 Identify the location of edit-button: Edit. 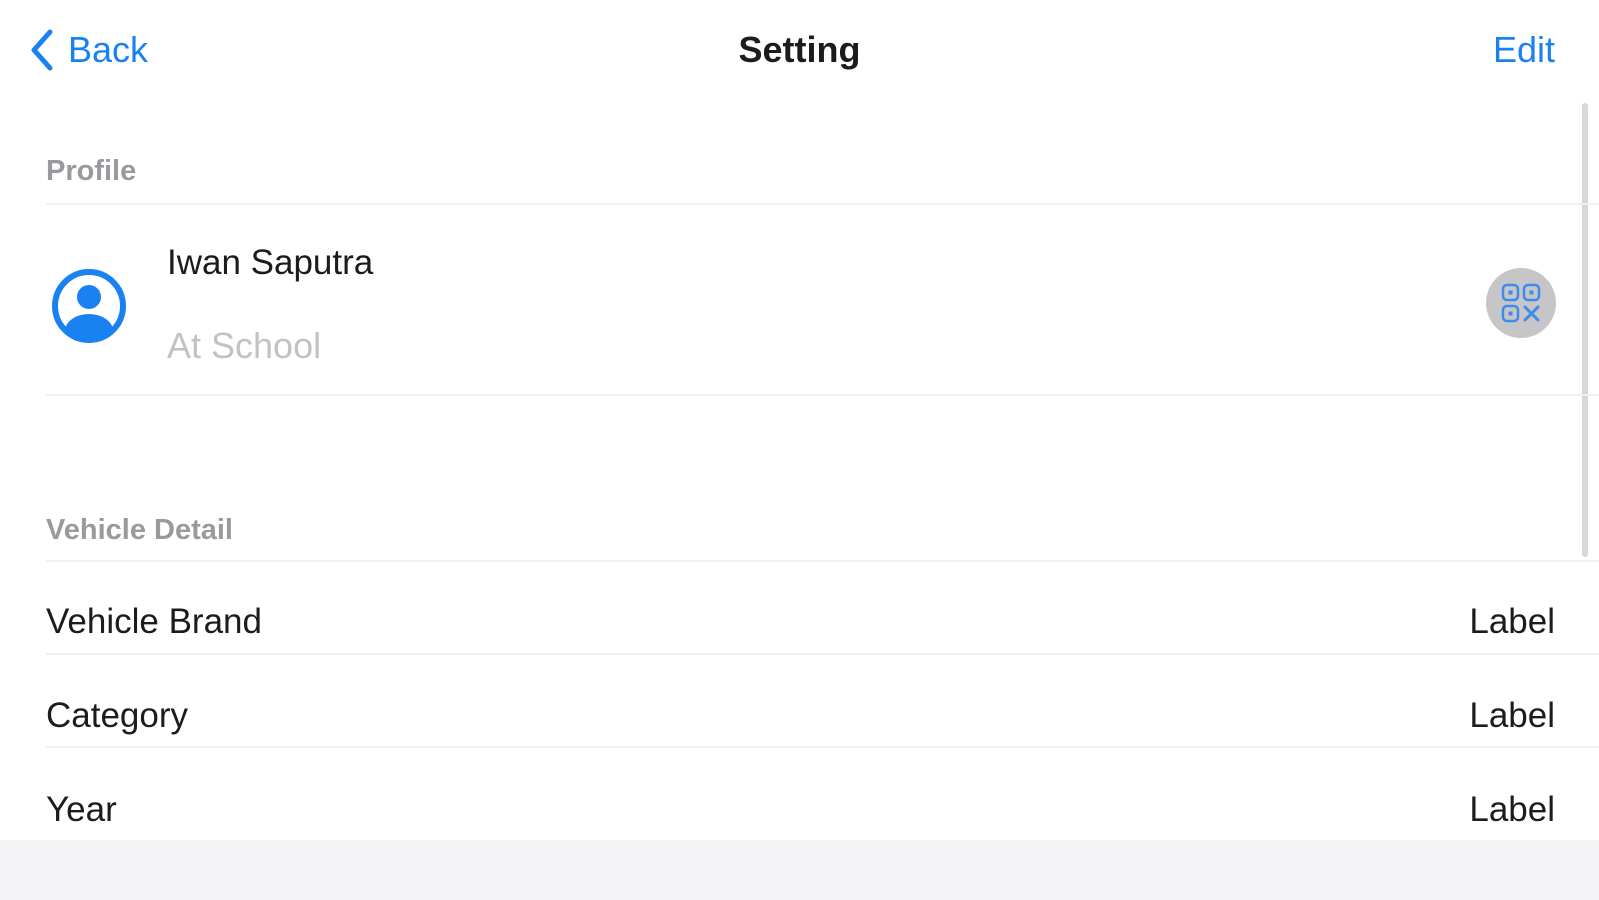
(1524, 50).